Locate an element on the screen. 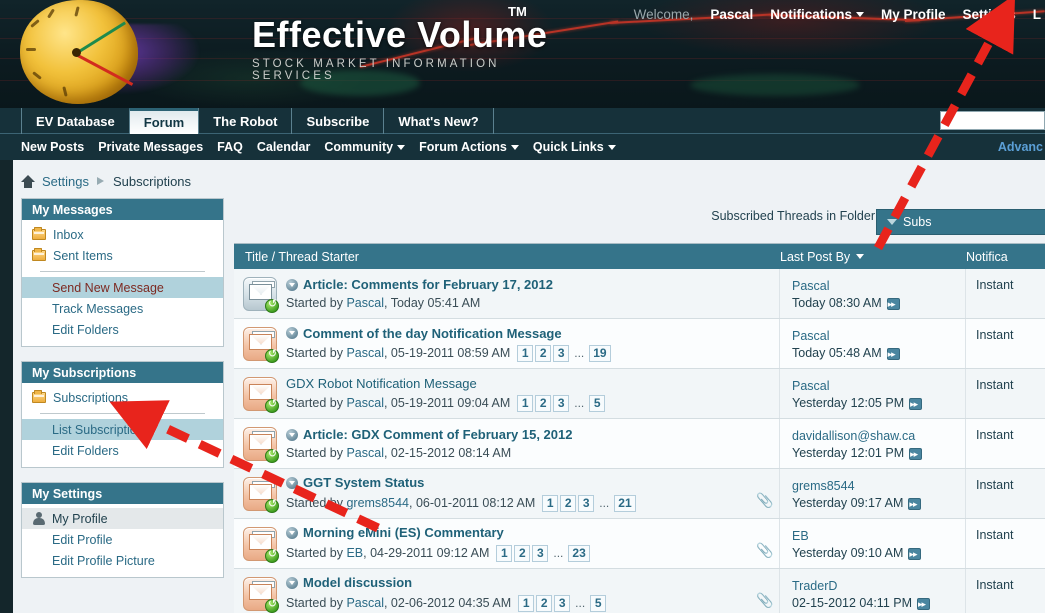 The image size is (1045, 613). subnav-new-posts: New Posts is located at coordinates (52, 147).